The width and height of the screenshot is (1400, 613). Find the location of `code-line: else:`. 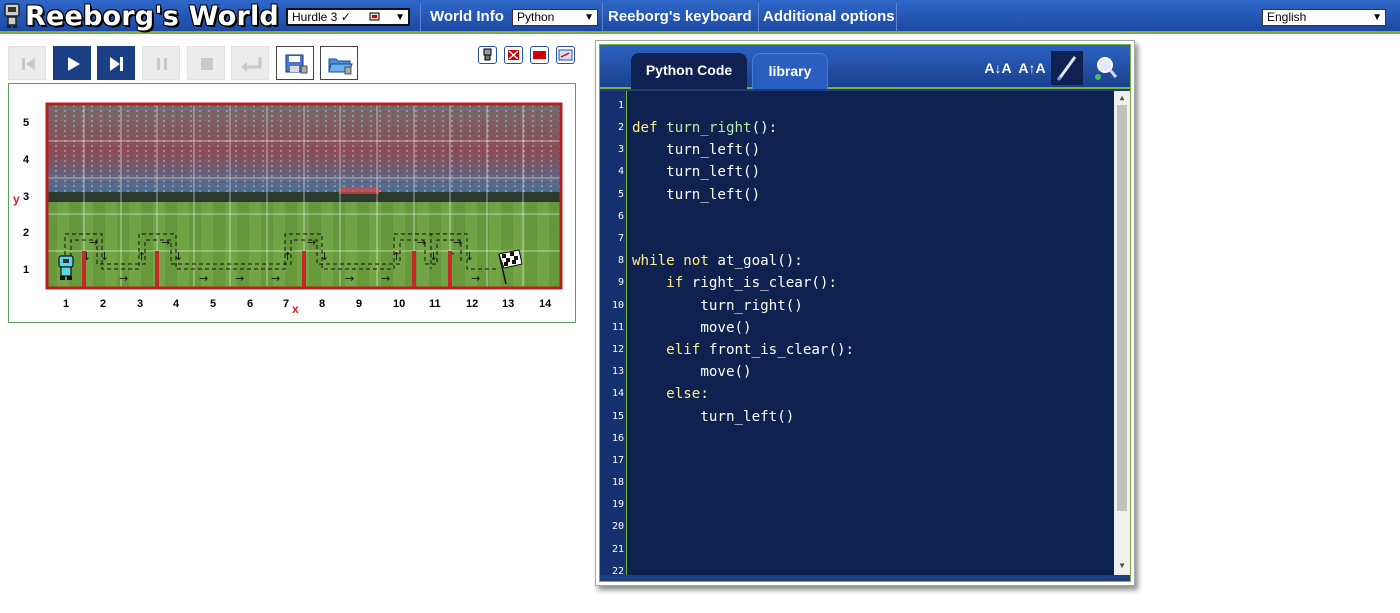

code-line: else: is located at coordinates (687, 394).